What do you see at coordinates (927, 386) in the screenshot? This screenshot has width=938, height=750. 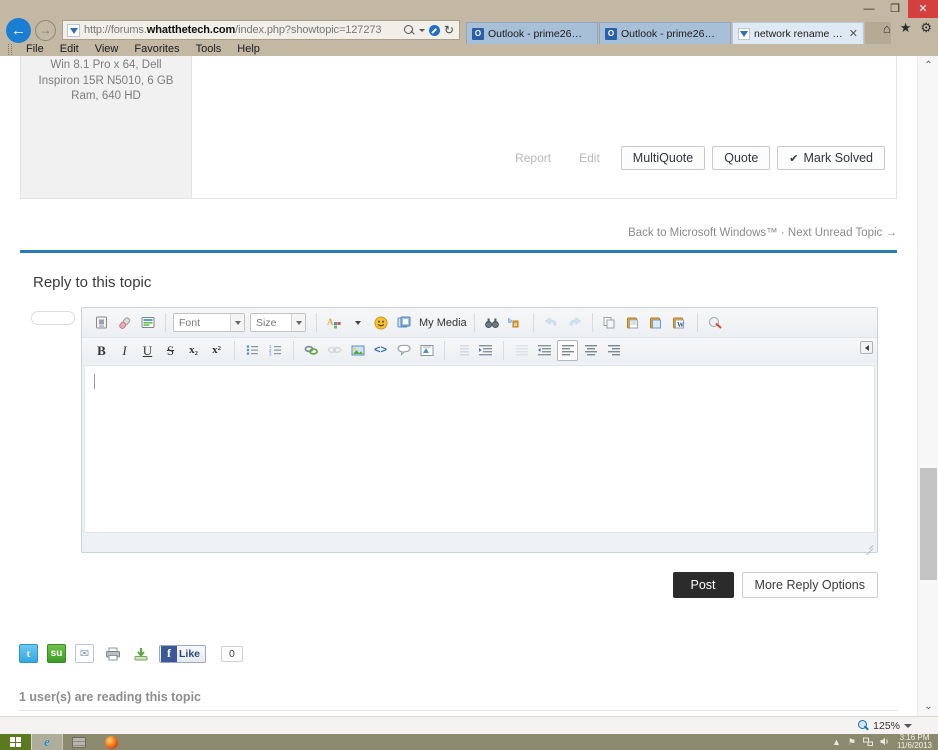 I see `page-scrollbar: ⌃ ⌄` at bounding box center [927, 386].